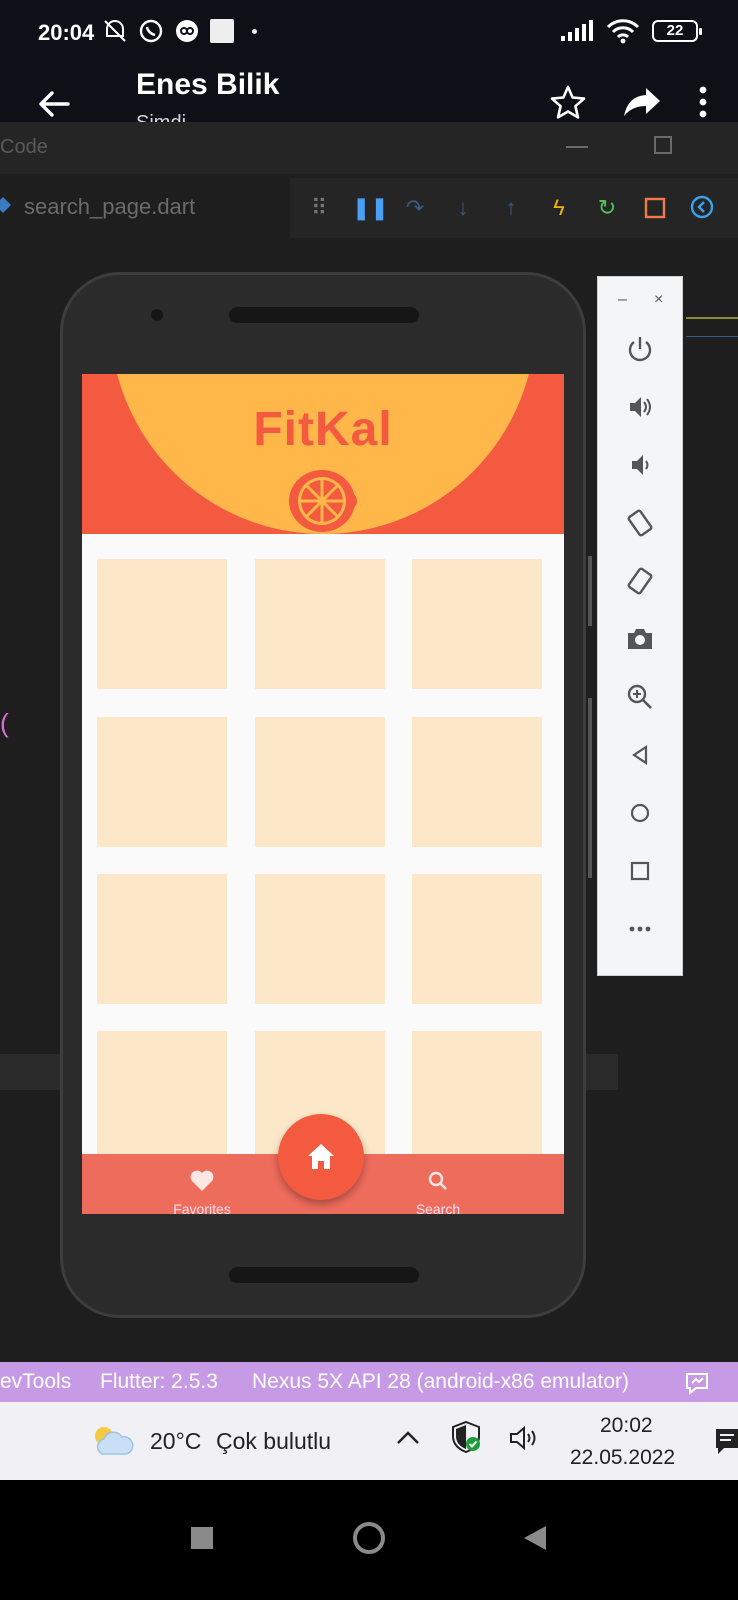 The image size is (738, 1600). I want to click on volume-icon, so click(525, 1438).